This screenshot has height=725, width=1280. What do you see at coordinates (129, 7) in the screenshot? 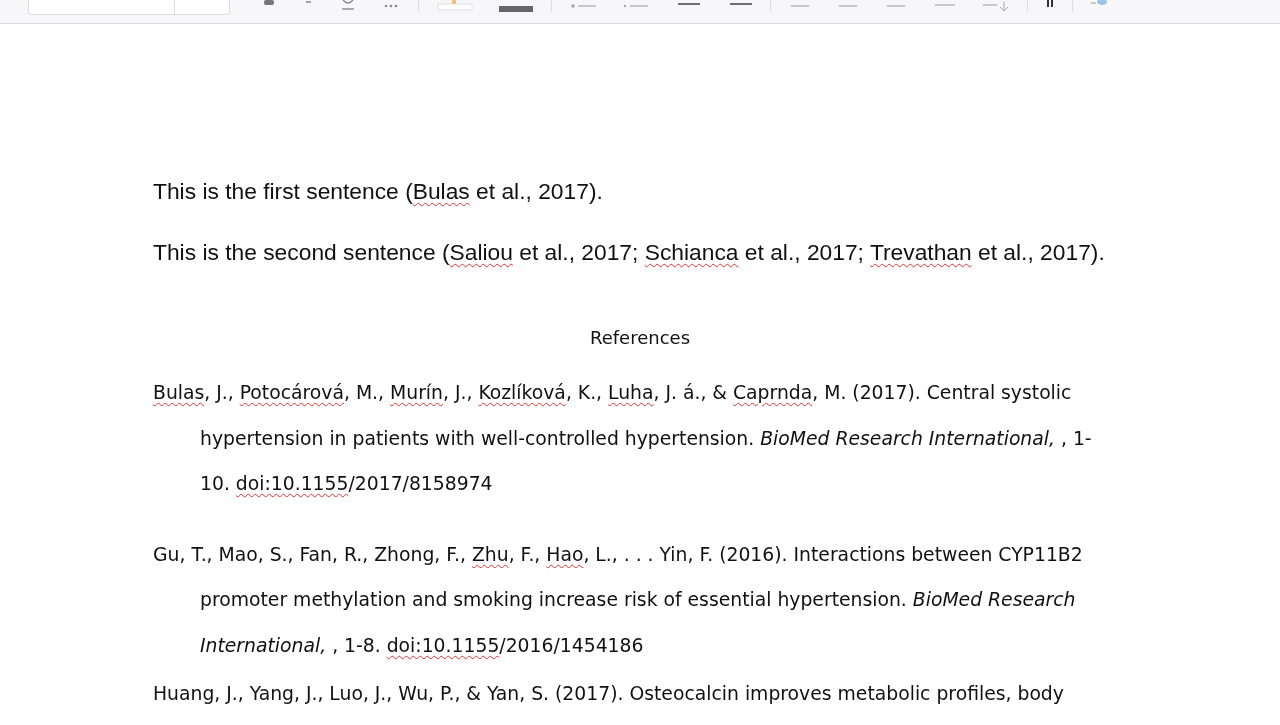
I see `font-field` at bounding box center [129, 7].